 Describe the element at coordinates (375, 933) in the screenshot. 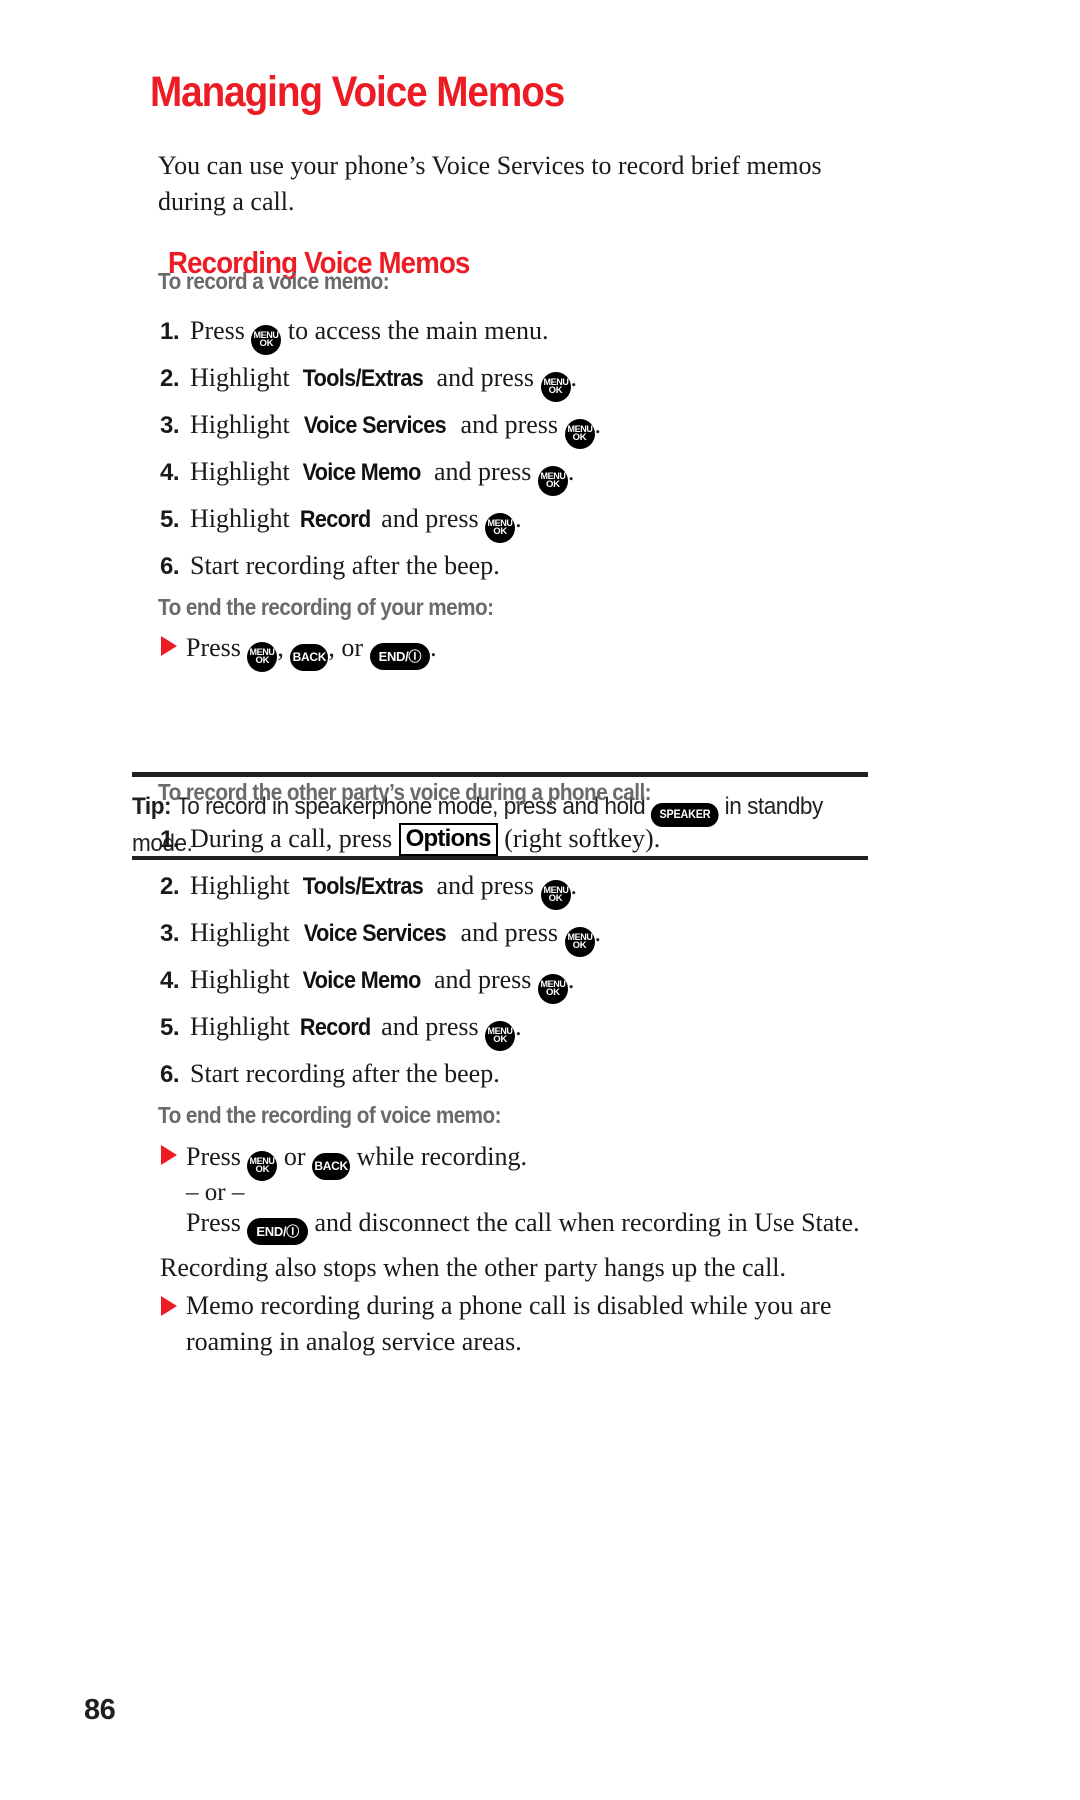

I see `ui-term: Voice Services` at that location.